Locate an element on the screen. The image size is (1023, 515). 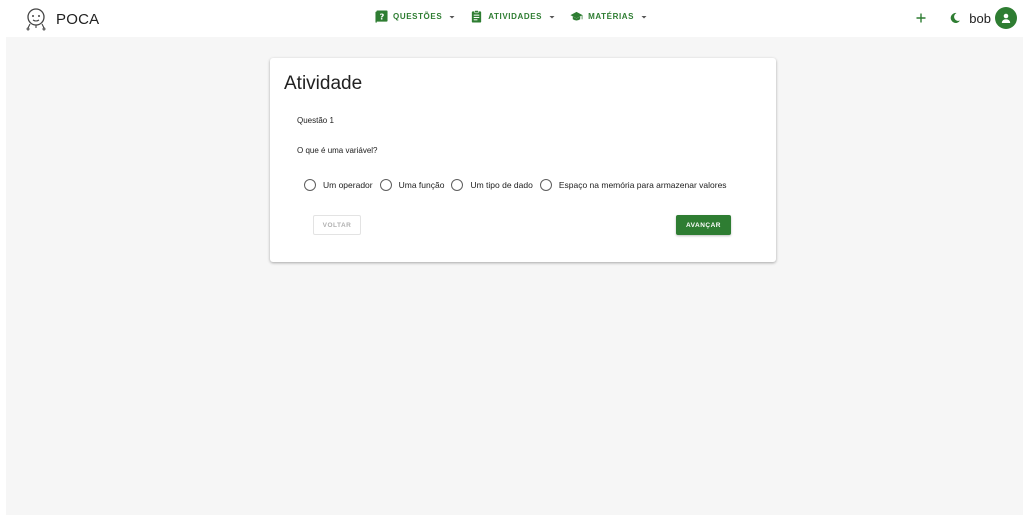
app-name: POCA is located at coordinates (78, 19).